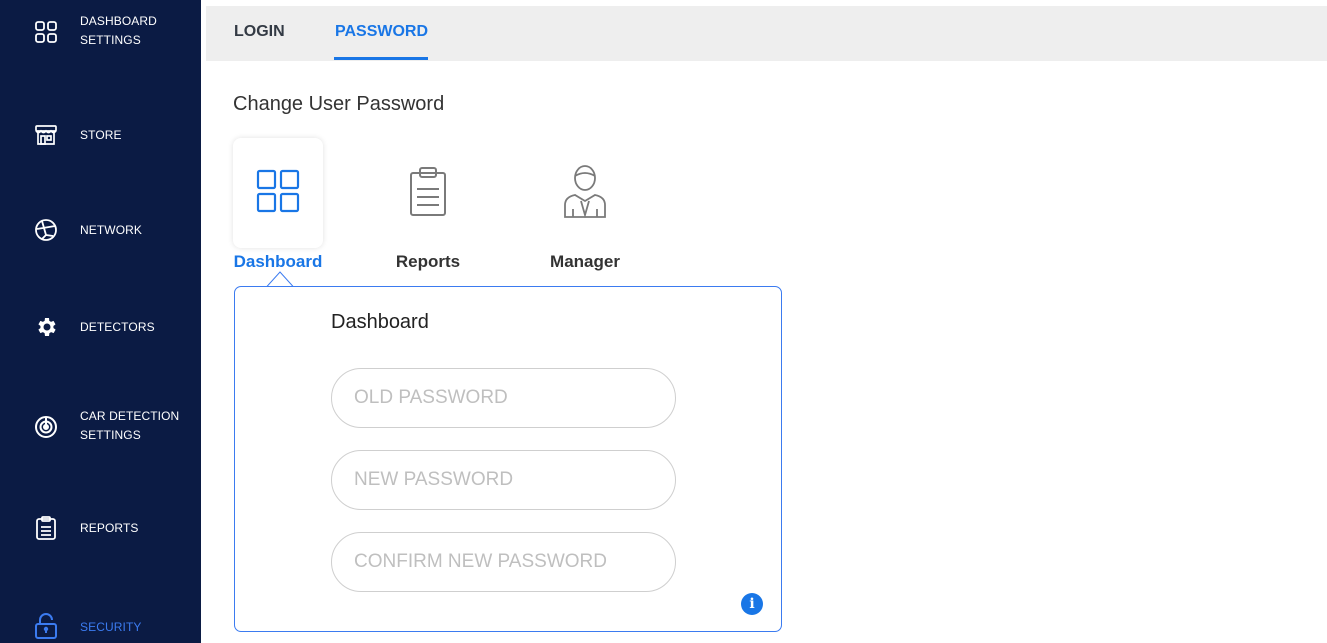  I want to click on tab-bar: LOGIN PASSWORD, so click(766, 33).